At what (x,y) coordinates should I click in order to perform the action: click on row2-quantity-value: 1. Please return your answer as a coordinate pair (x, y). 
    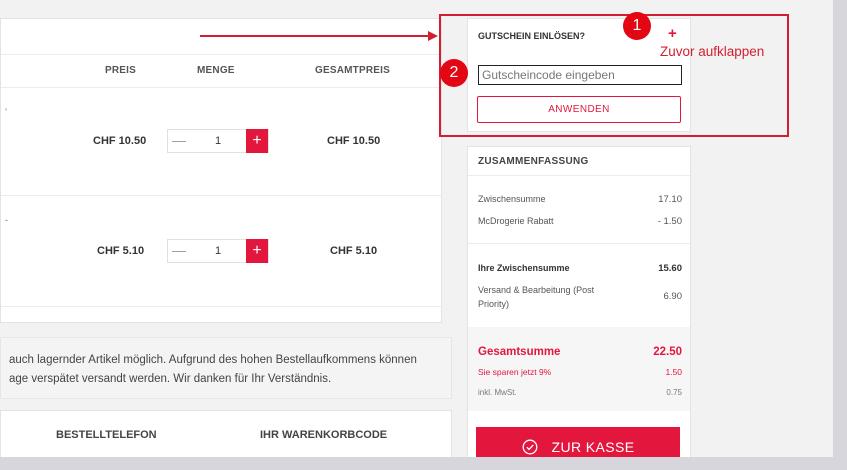
    Looking at the image, I should click on (218, 251).